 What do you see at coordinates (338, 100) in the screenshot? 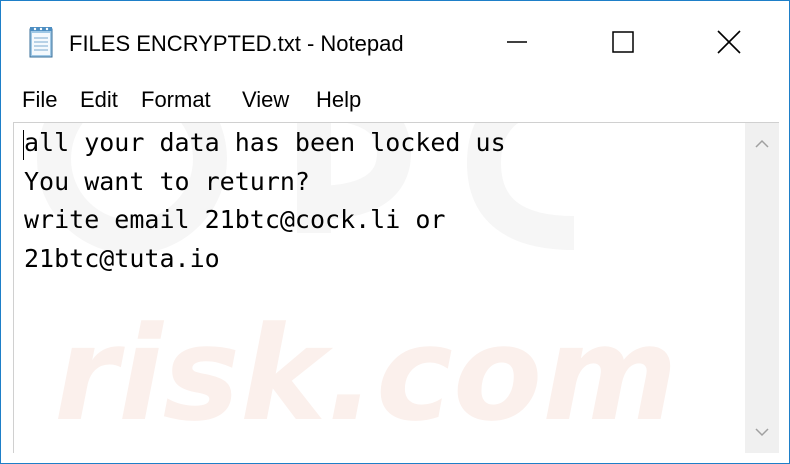
I see `menu-help: Help` at bounding box center [338, 100].